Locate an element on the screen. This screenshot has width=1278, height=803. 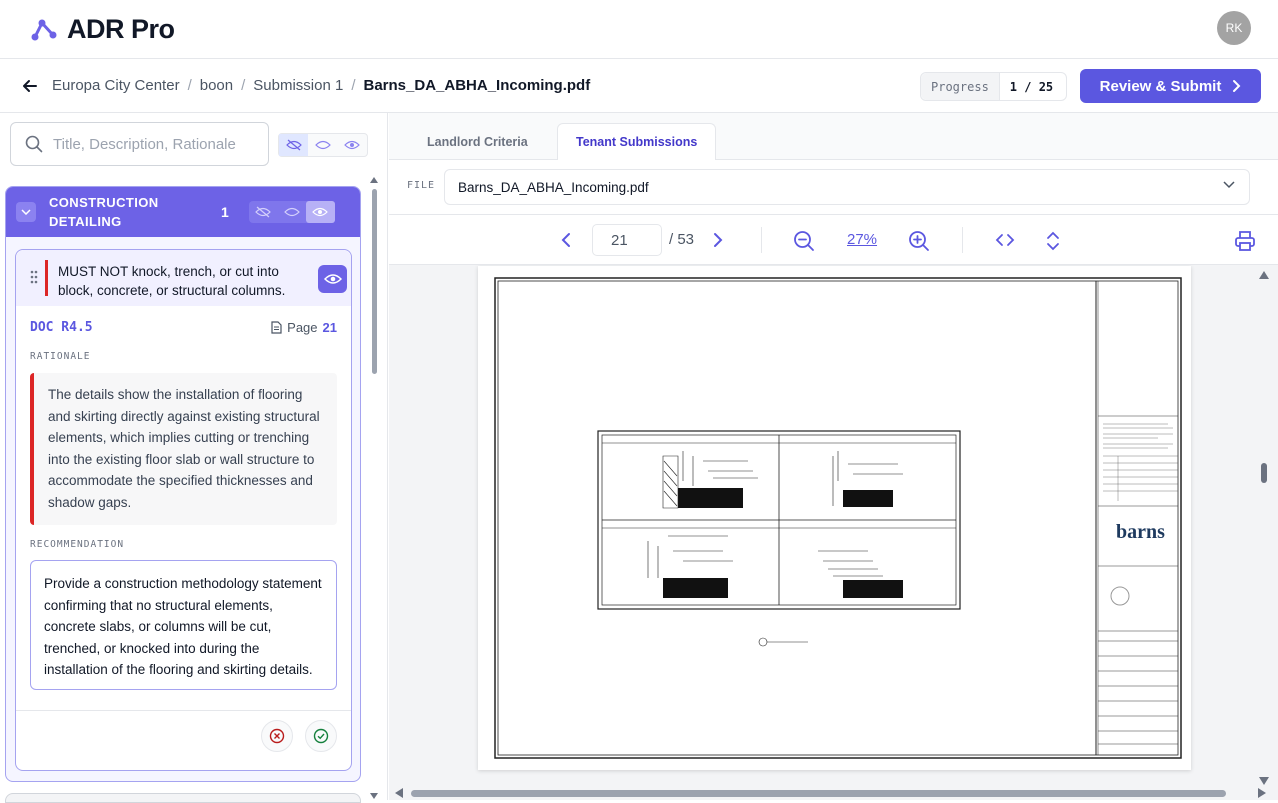
approve-button is located at coordinates (321, 736).